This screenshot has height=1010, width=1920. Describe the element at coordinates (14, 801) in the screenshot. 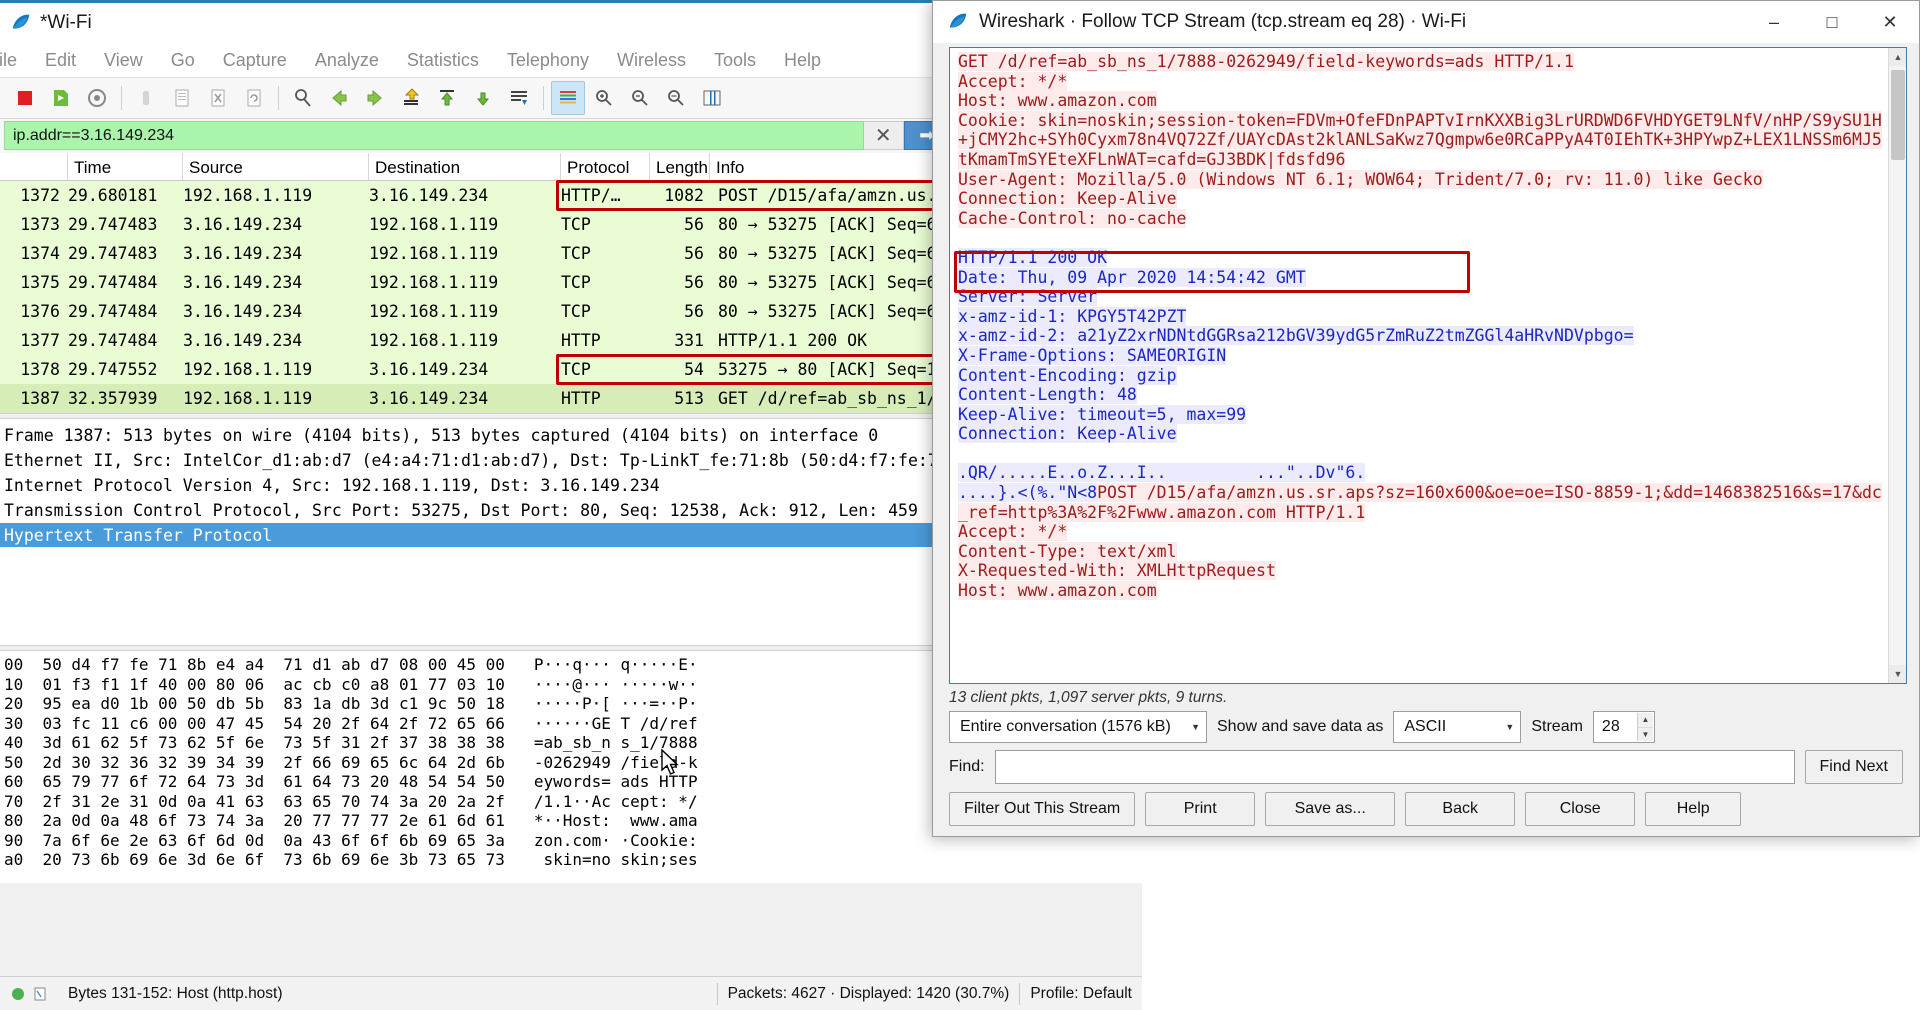

I see `bytes-offset: 70` at that location.